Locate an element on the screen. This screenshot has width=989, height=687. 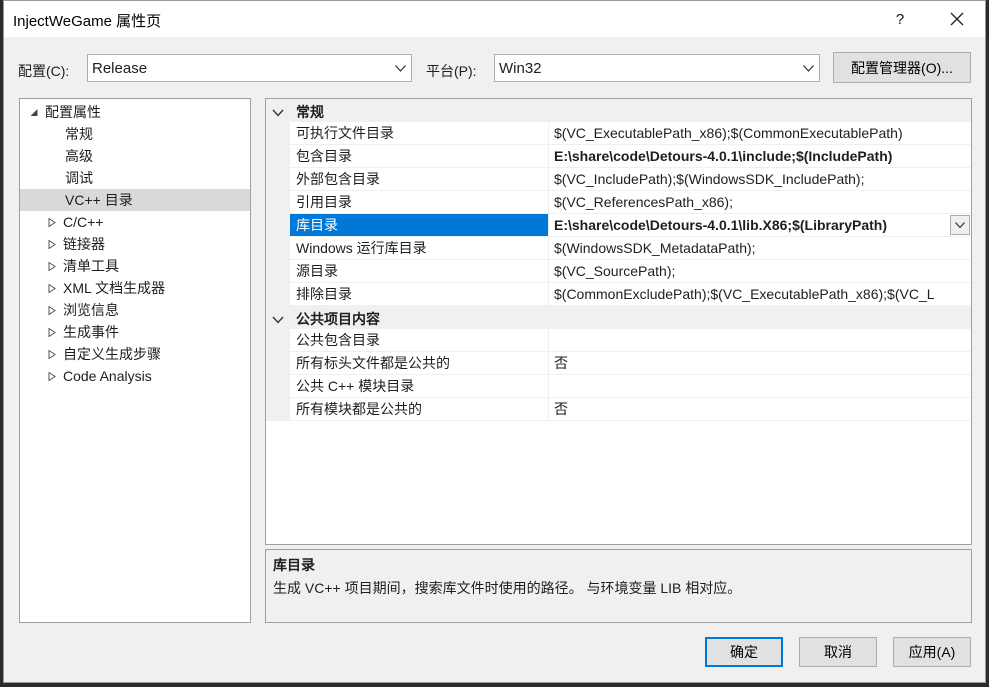
property-name: 包含目录 is located at coordinates (419, 156).